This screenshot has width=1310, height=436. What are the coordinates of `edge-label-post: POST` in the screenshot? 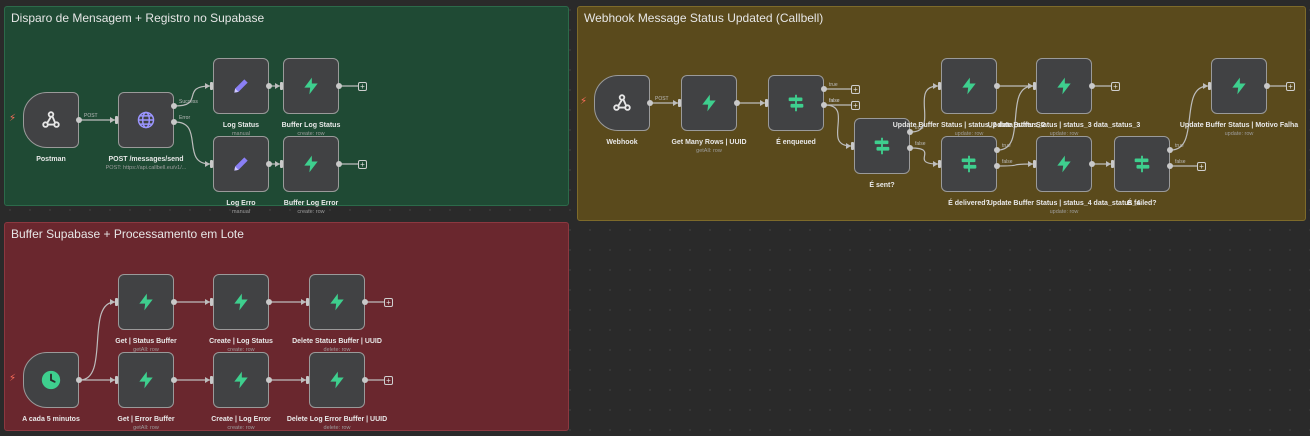 It's located at (662, 99).